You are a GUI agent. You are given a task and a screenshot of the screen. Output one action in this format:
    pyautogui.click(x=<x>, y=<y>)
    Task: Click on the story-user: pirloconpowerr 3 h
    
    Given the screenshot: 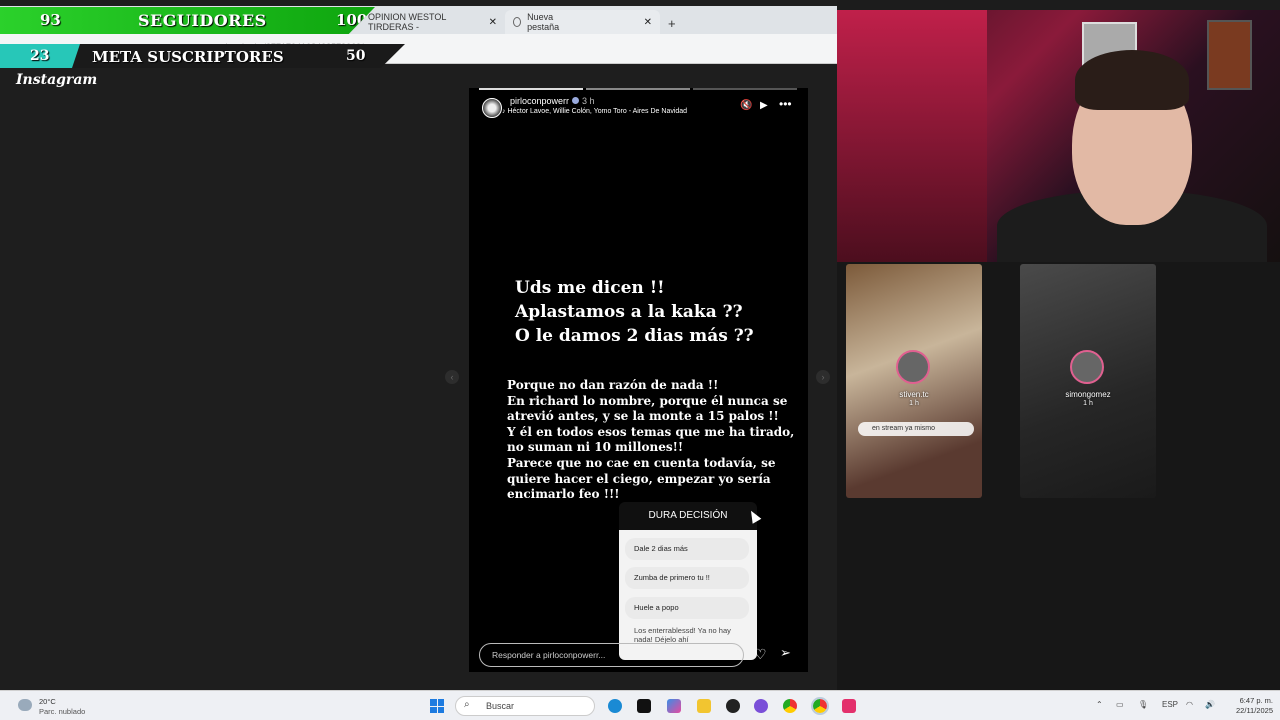 What is the action you would take?
    pyautogui.click(x=552, y=101)
    